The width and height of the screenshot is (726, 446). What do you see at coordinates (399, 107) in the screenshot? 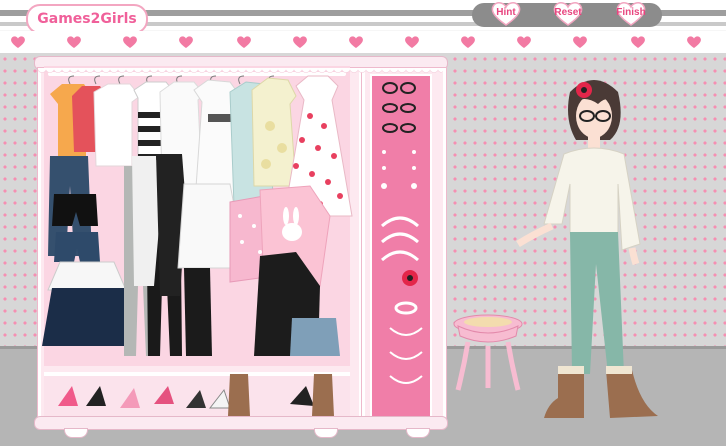
I see `accessory-glasses` at bounding box center [399, 107].